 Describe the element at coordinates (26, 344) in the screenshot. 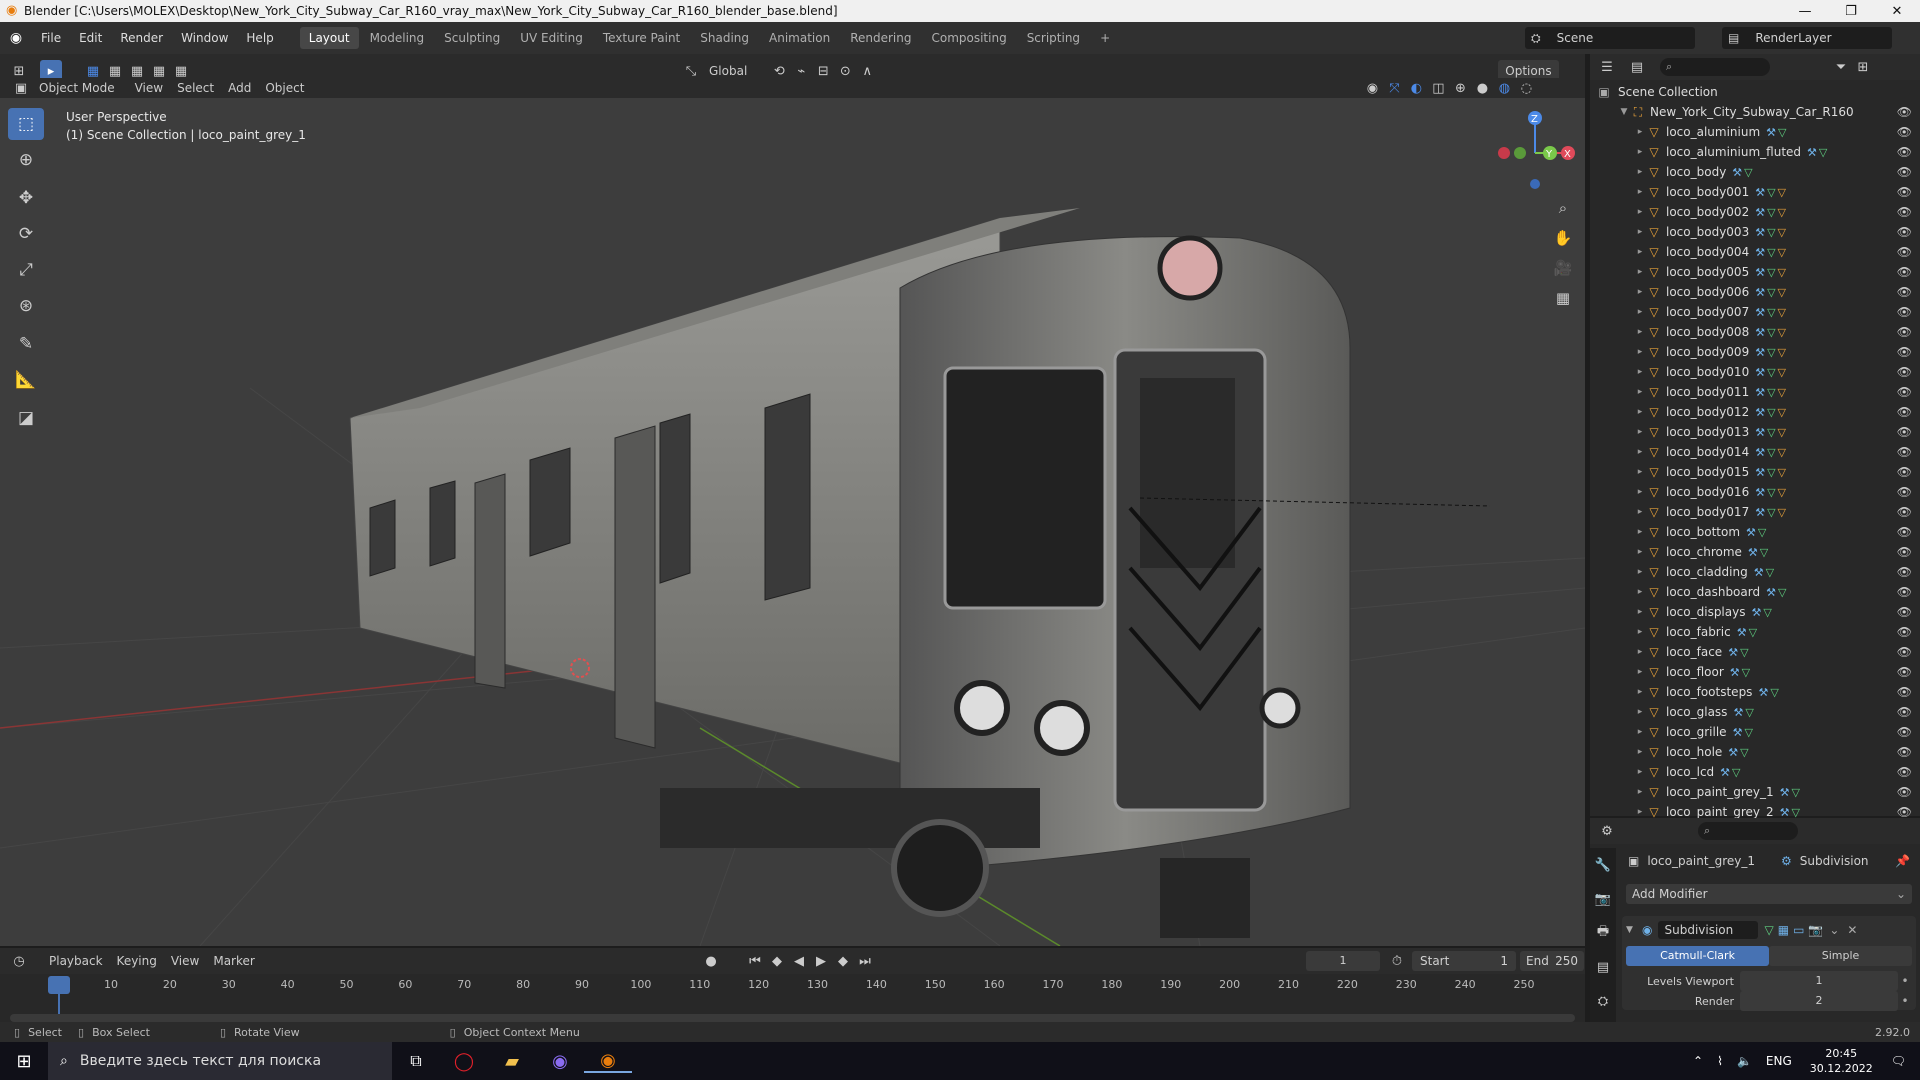

I see `annotate-icon: ✎` at that location.